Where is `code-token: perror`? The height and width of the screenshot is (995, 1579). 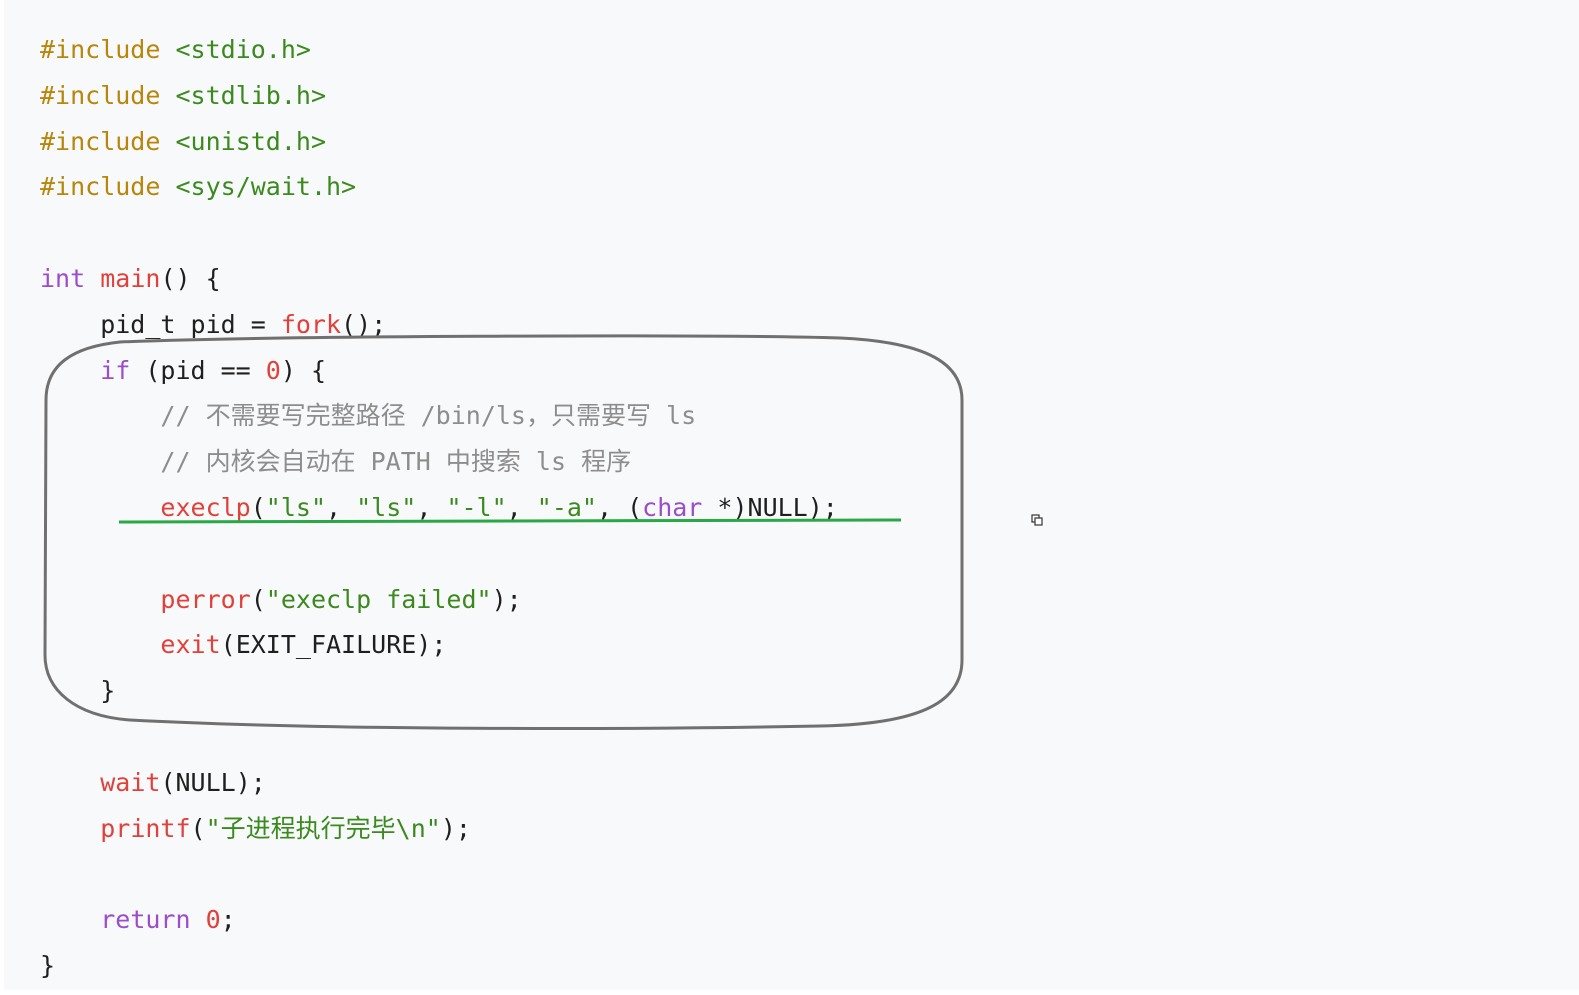
code-token: perror is located at coordinates (205, 599).